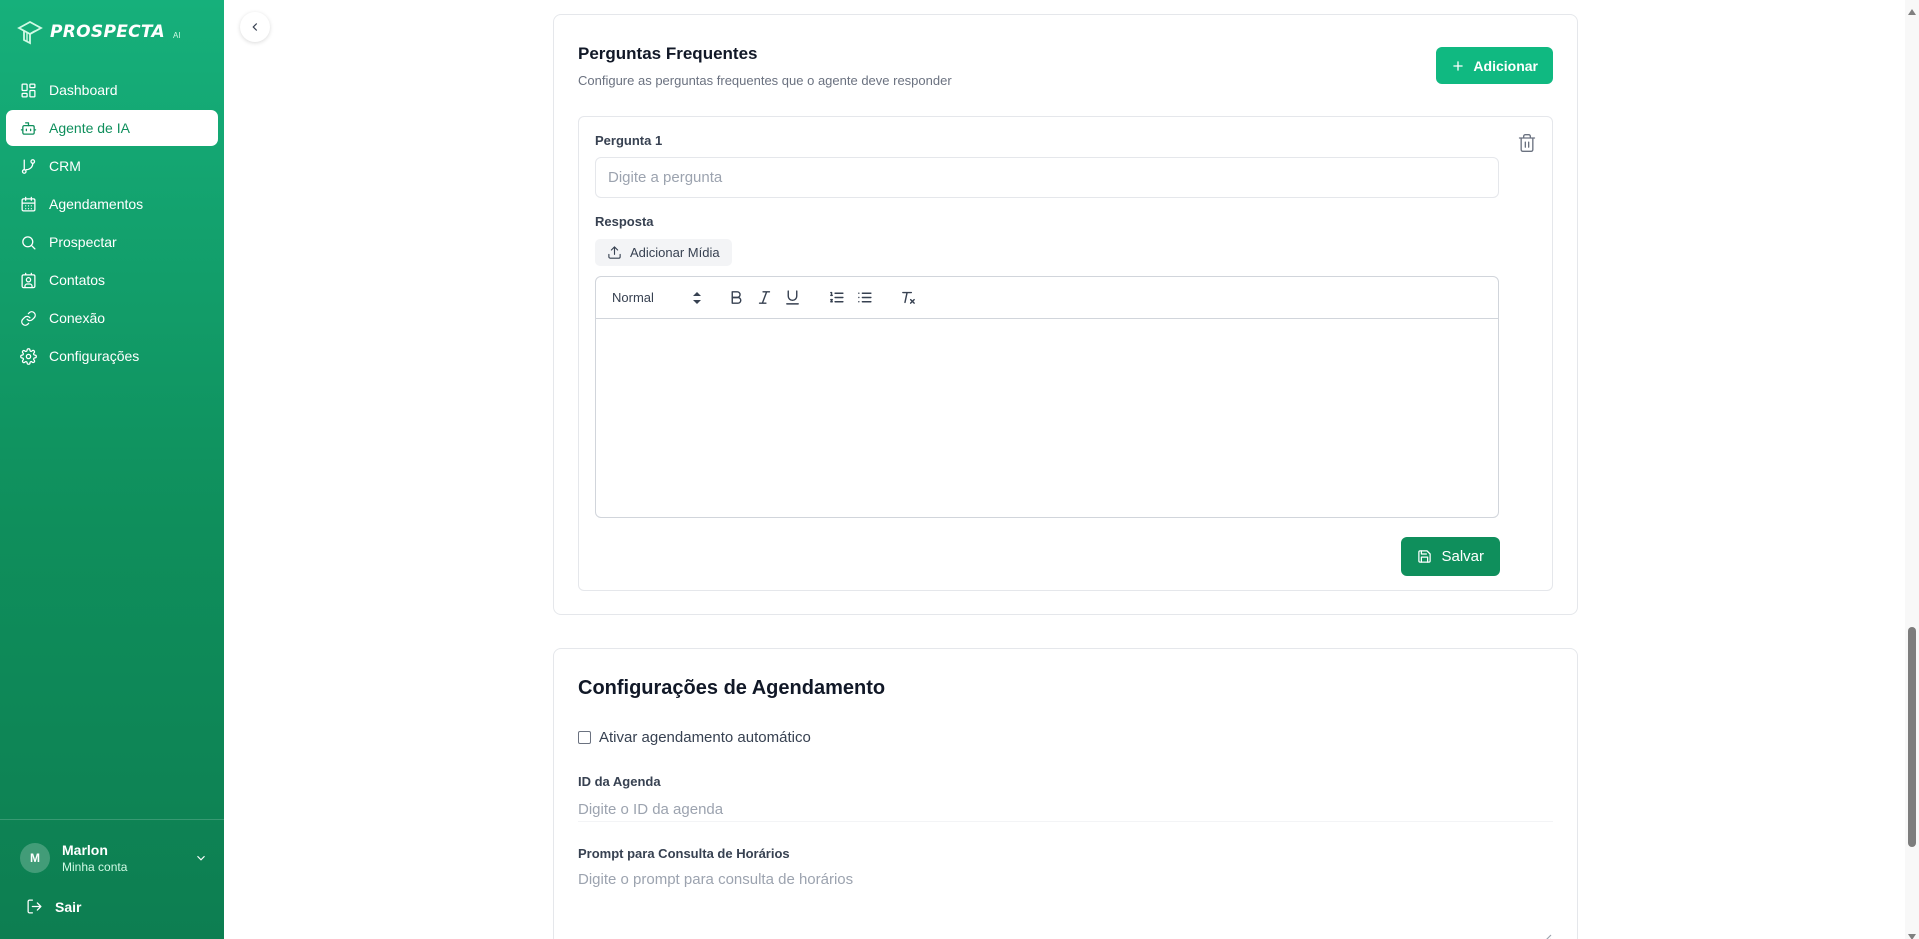  Describe the element at coordinates (112, 879) in the screenshot. I see `sidebar-footer: M Marlon Minha conta Sair` at that location.